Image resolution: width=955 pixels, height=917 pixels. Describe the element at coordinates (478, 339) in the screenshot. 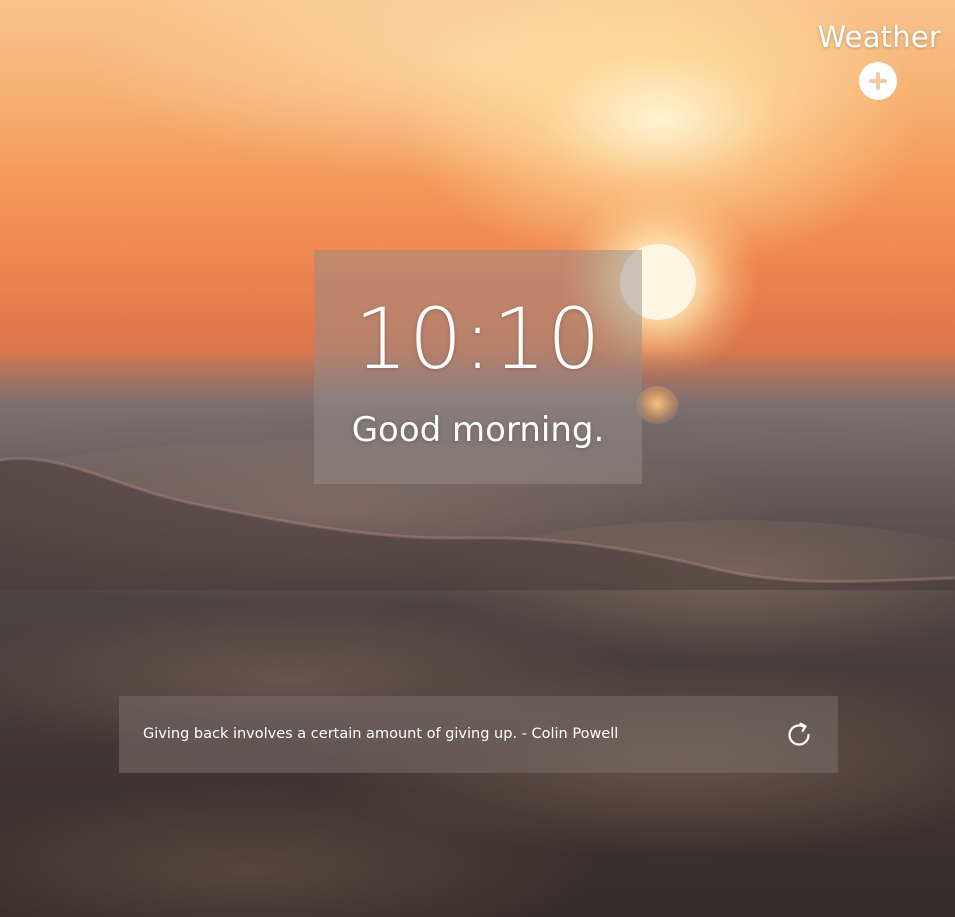

I see `clock-time: 10:10` at that location.